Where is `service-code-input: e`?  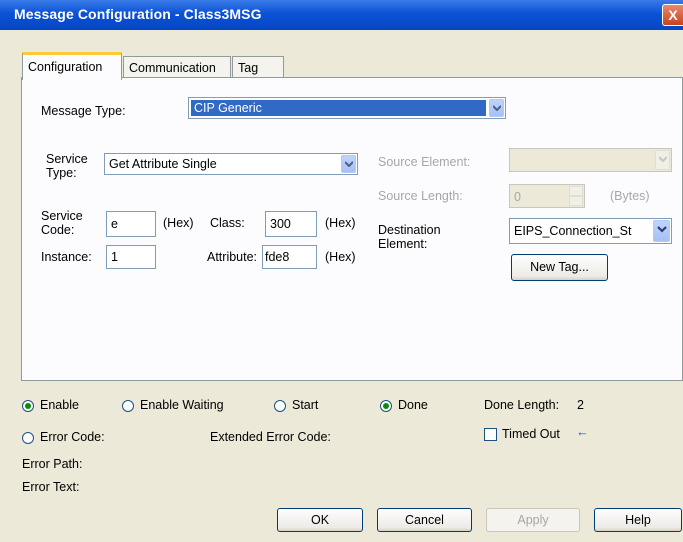 service-code-input: e is located at coordinates (131, 224).